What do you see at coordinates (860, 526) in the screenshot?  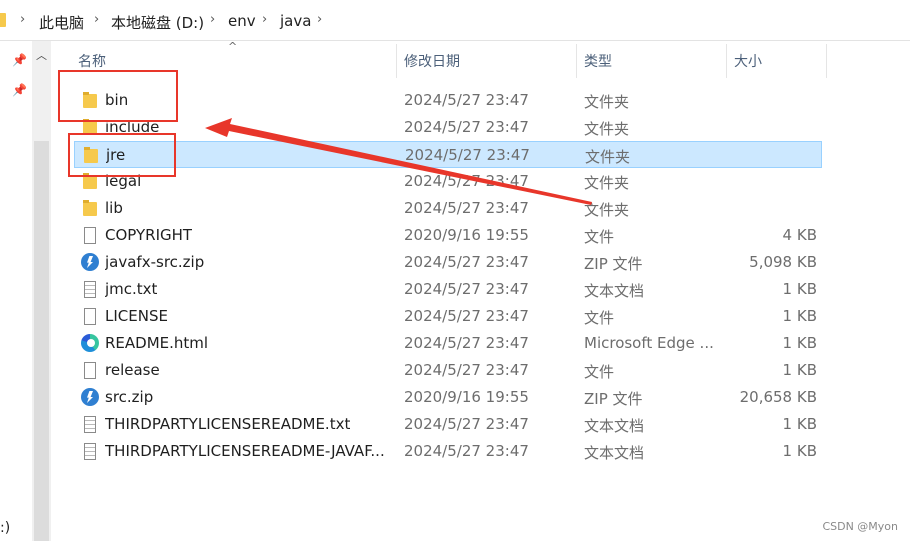 I see `watermark: CSDN @Myon⁠` at bounding box center [860, 526].